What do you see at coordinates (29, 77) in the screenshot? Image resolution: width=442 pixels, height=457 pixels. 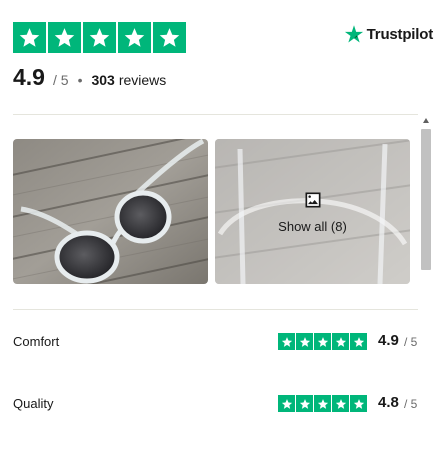 I see `overall-score: 4.9` at bounding box center [29, 77].